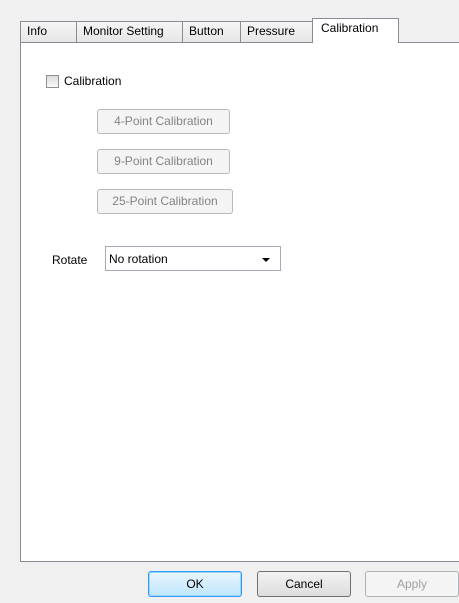 The height and width of the screenshot is (603, 459). Describe the element at coordinates (48, 31) in the screenshot. I see `tab-info: Info` at that location.